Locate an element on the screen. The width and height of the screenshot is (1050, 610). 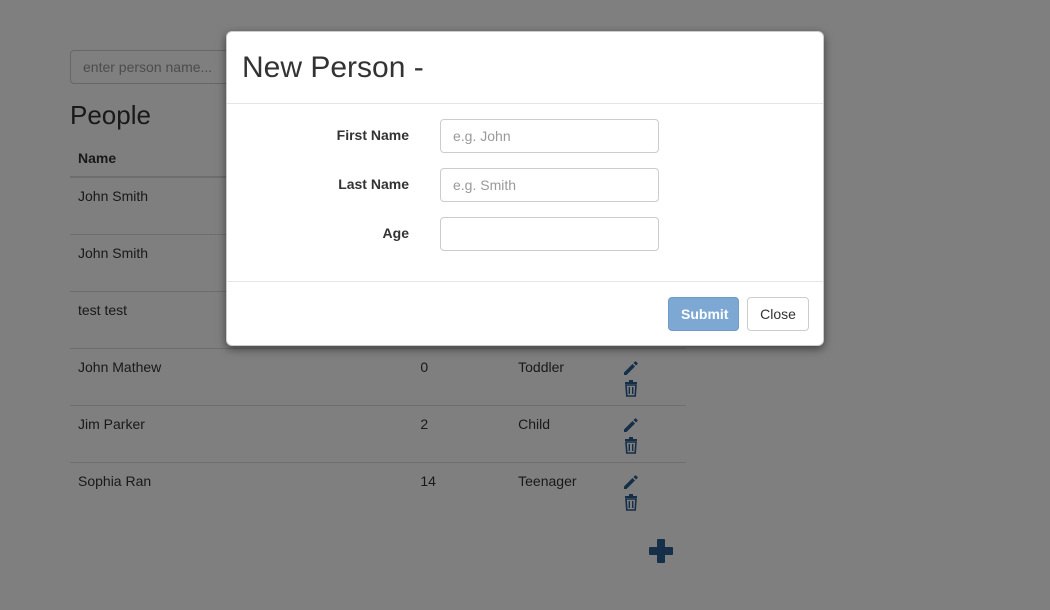
modal-title: New Person - is located at coordinates (333, 67).